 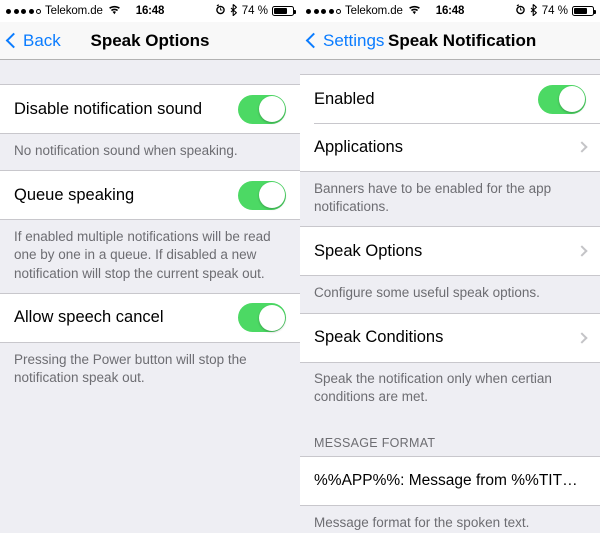 I want to click on row-speak-conditions: Speak Conditions, so click(x=450, y=338).